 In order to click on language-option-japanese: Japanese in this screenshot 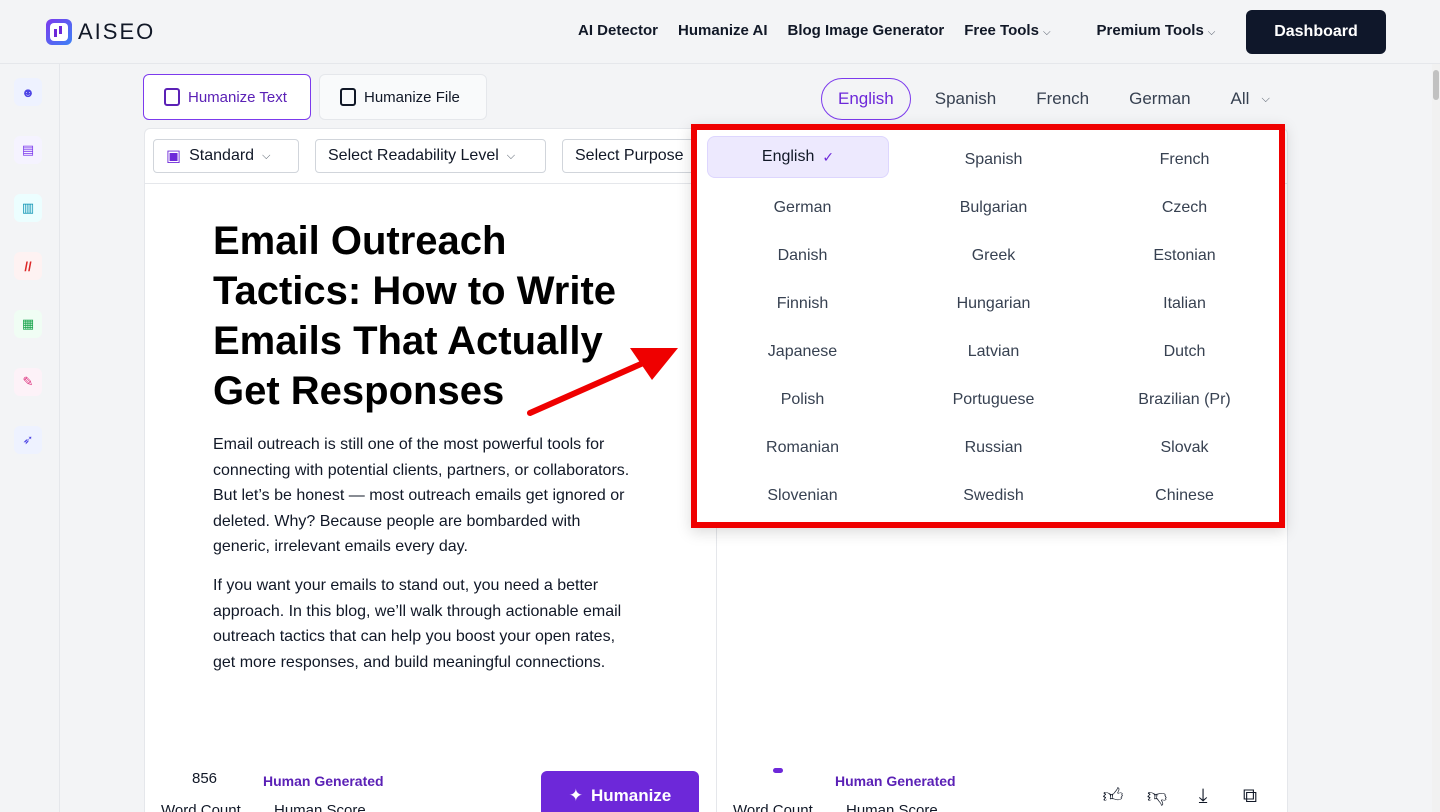, I will do `click(802, 352)`.